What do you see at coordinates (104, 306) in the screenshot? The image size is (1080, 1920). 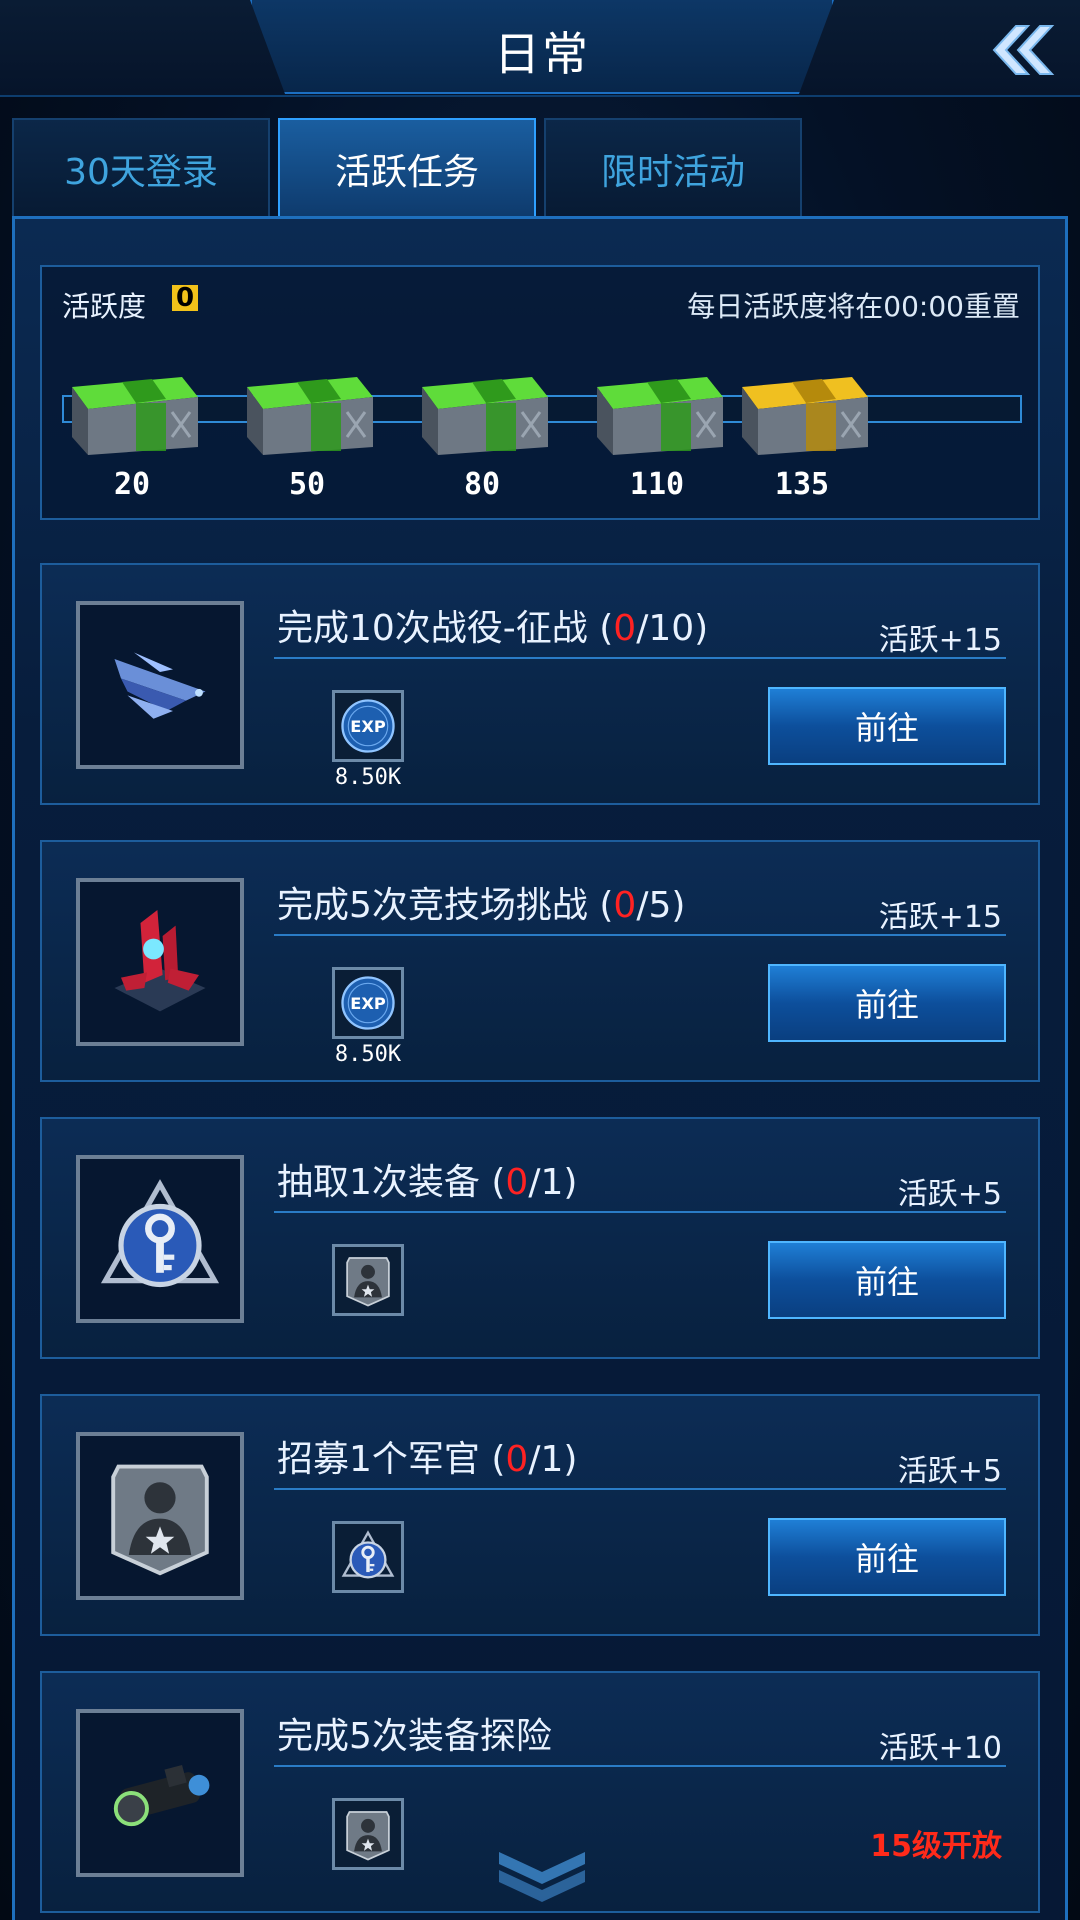 I see `activity-label: 活跃度` at bounding box center [104, 306].